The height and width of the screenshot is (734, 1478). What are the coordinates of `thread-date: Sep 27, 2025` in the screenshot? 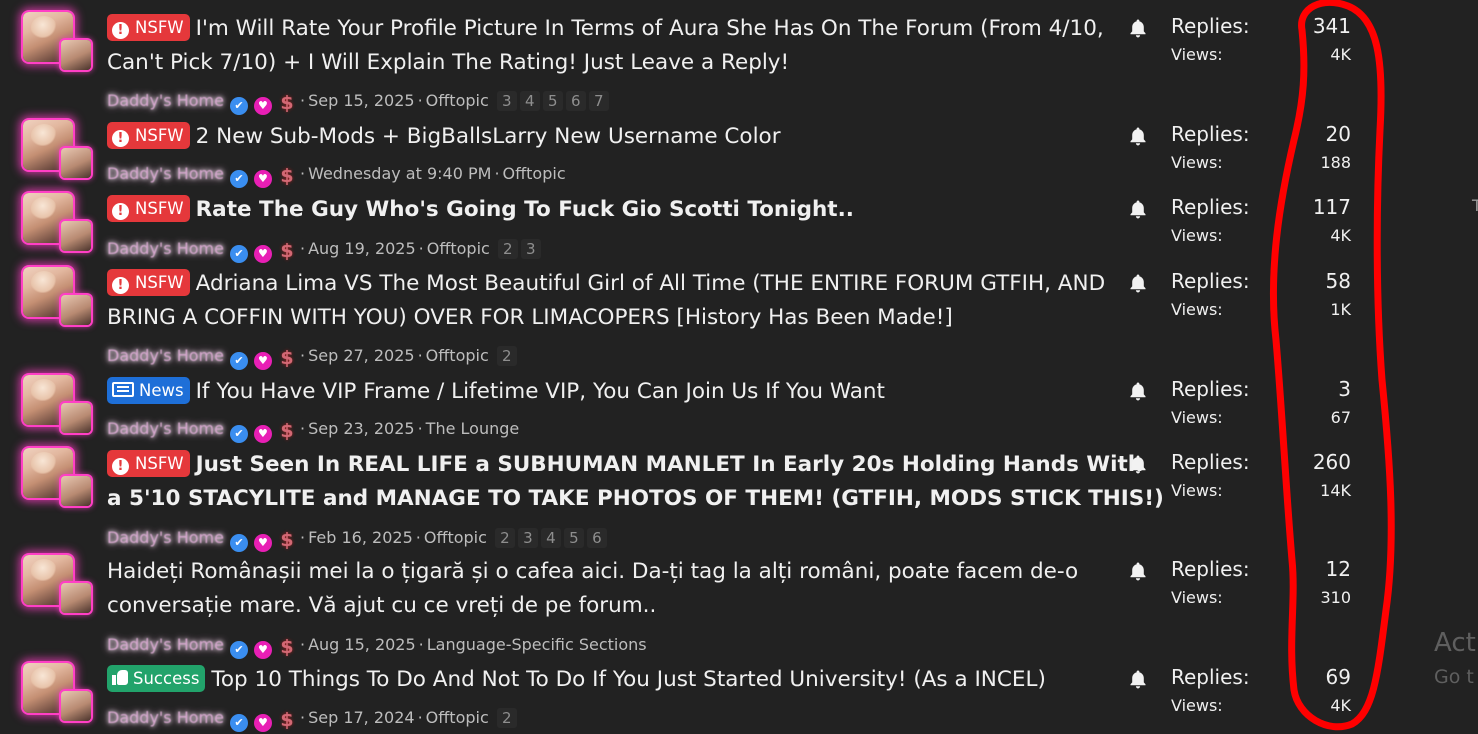 It's located at (361, 355).